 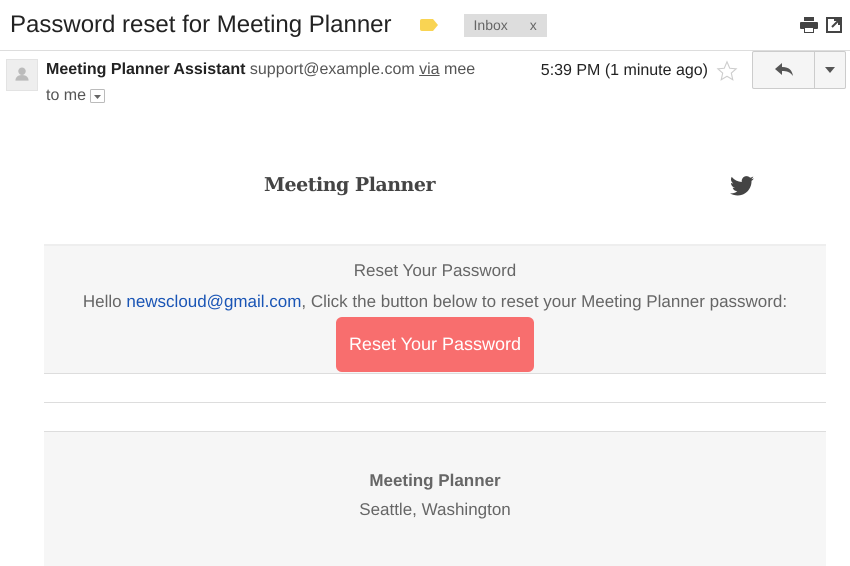 What do you see at coordinates (146, 69) in the screenshot?
I see `sender-name: Meeting Planner Assistant` at bounding box center [146, 69].